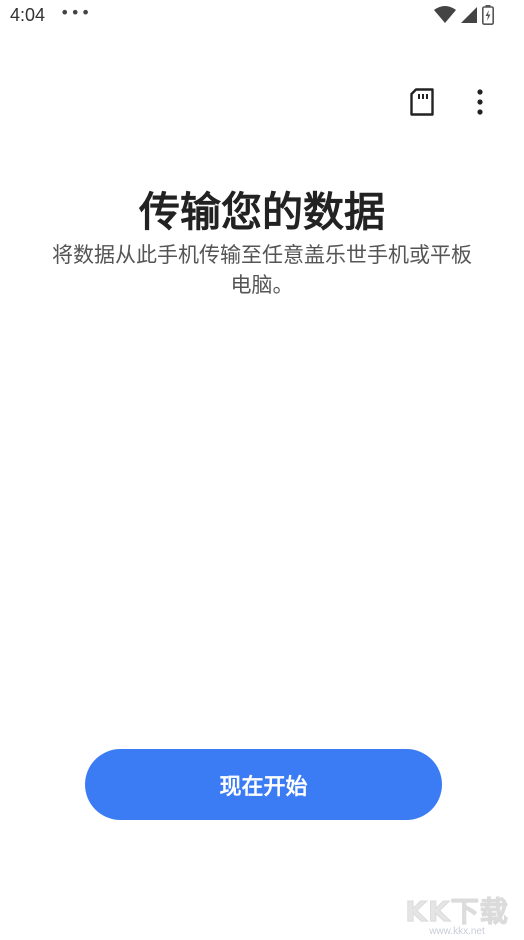  Describe the element at coordinates (262, 270) in the screenshot. I see `page-subtitle: 将数据从此手机传输至任意盖乐世手机或平板电脑。` at that location.